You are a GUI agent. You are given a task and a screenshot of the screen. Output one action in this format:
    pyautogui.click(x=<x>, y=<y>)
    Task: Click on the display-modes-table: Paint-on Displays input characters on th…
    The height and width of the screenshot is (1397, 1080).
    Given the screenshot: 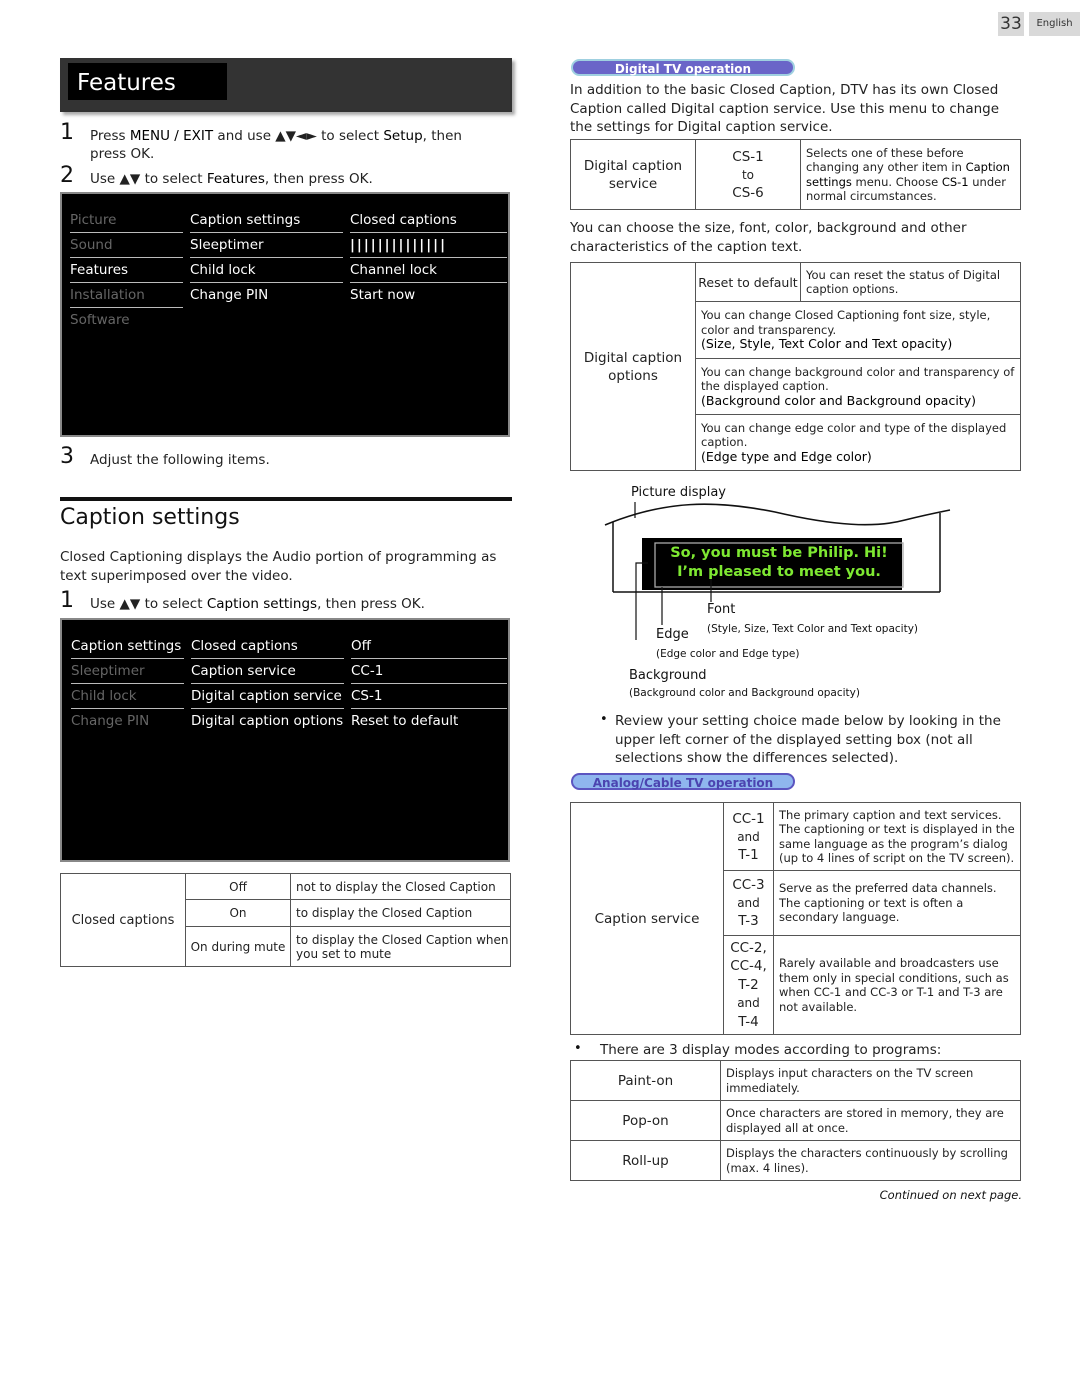 What is the action you would take?
    pyautogui.click(x=795, y=1120)
    